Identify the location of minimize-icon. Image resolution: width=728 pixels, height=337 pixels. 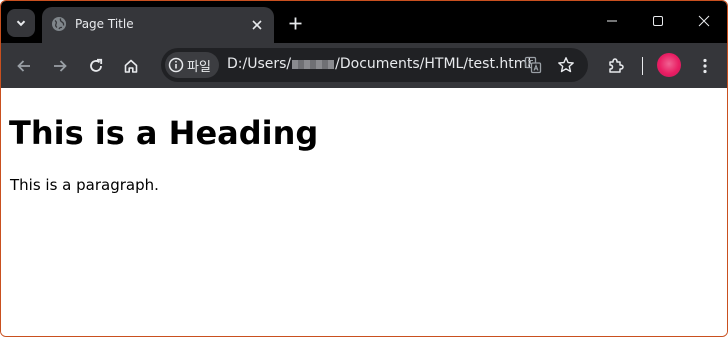
(612, 21).